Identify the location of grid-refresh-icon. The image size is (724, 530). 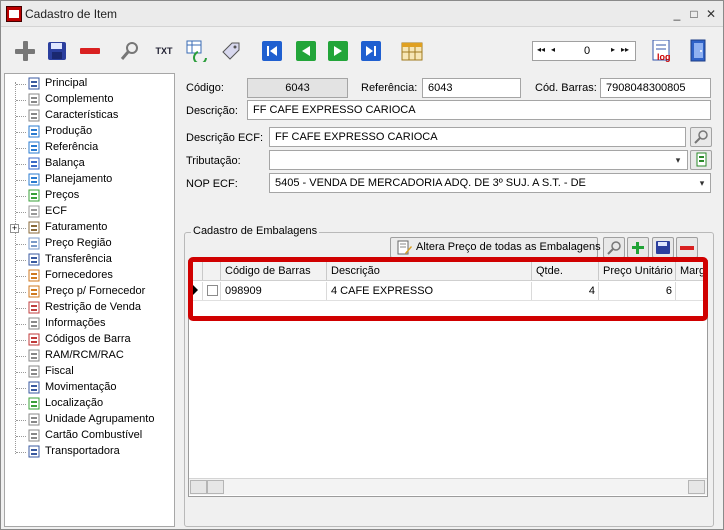
(197, 51).